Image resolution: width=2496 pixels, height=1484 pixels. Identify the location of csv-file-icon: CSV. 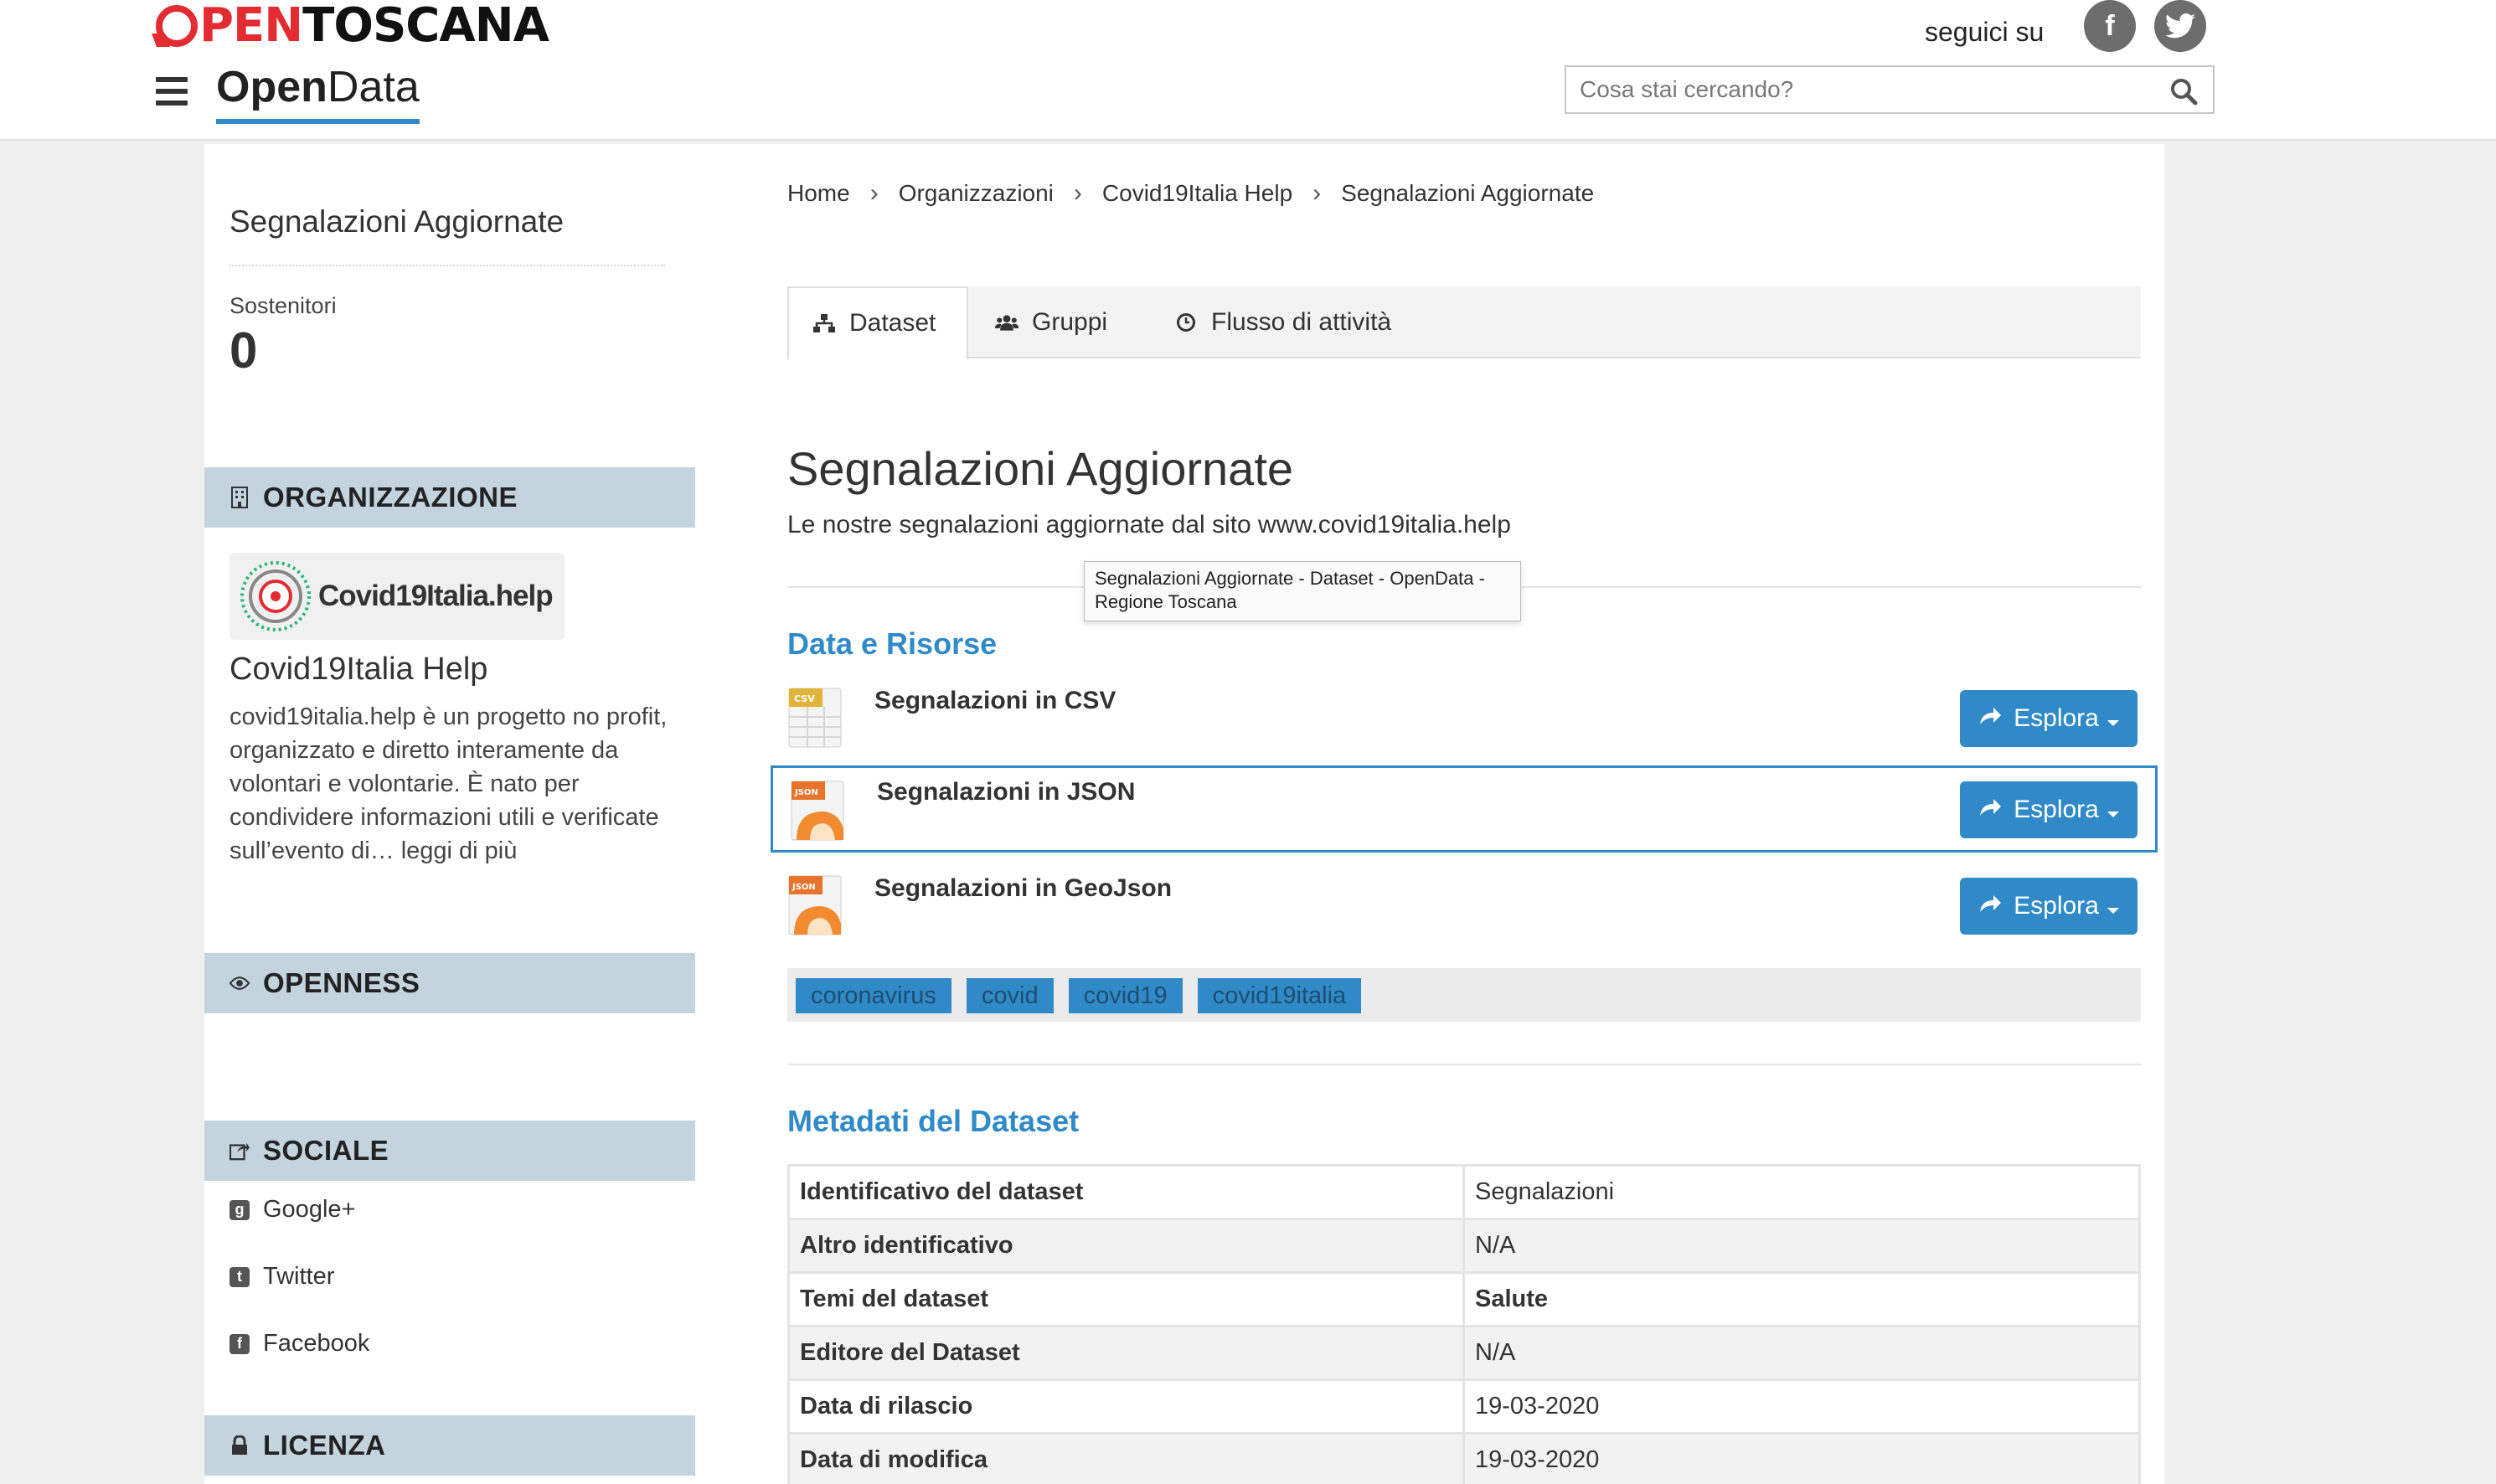
(815, 718).